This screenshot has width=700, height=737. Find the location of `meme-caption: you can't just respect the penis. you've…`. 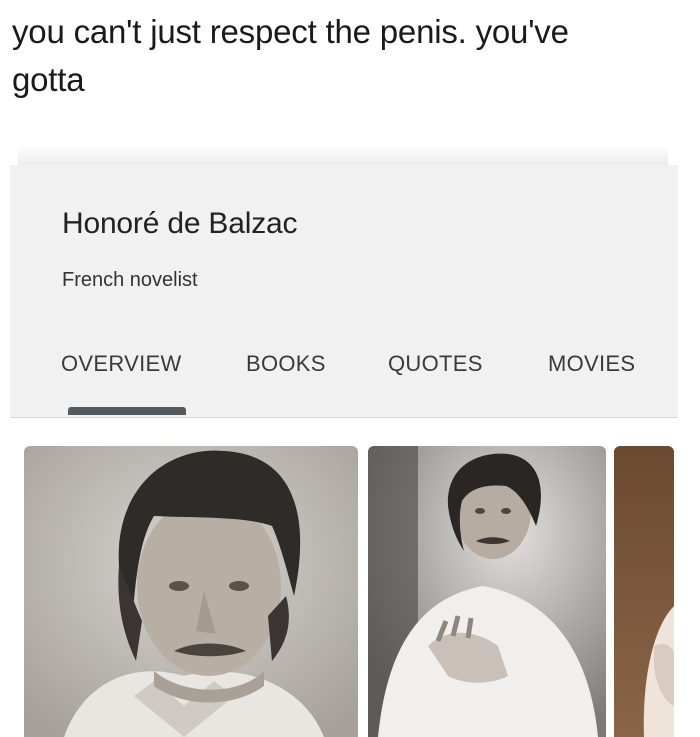

meme-caption: you can't just respect the penis. you've… is located at coordinates (352, 56).